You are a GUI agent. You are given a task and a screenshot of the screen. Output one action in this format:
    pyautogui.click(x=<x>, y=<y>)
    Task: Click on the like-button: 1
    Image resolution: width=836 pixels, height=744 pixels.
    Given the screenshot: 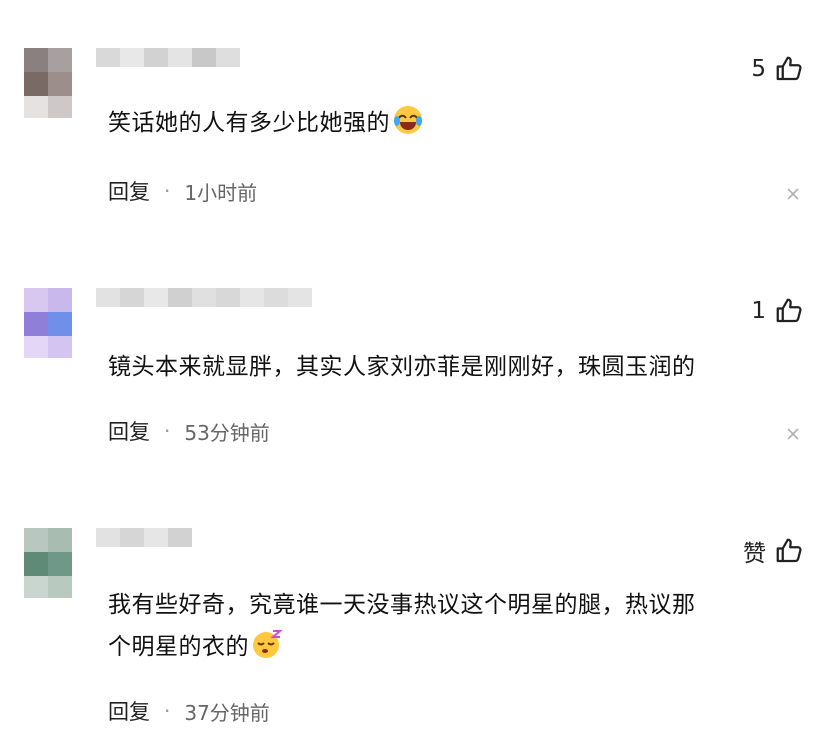 What is the action you would take?
    pyautogui.click(x=777, y=311)
    